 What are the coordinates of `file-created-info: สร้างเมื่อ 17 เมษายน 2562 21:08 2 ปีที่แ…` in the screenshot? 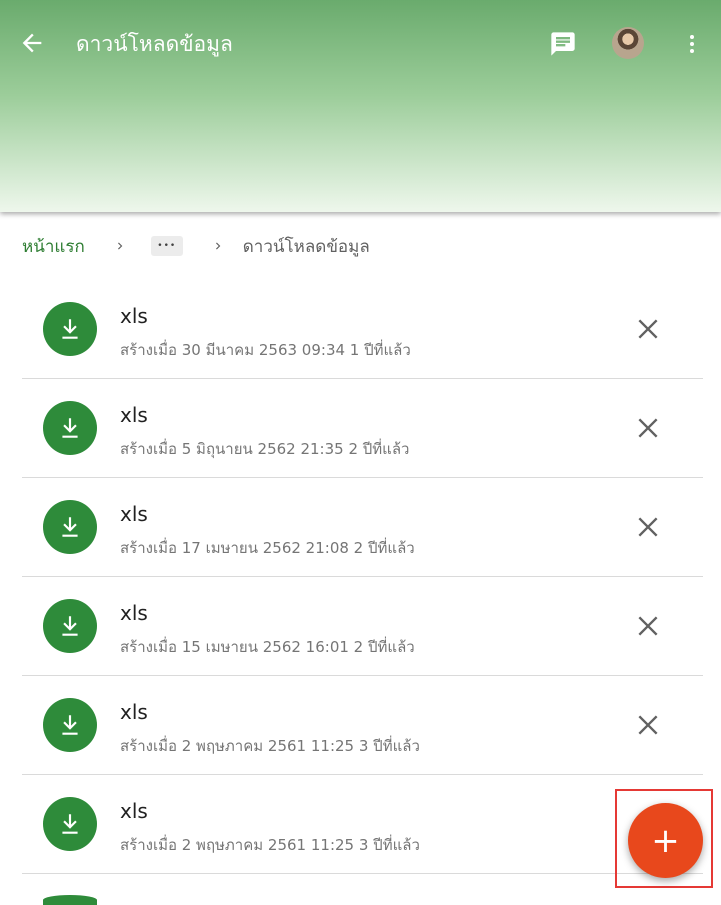 It's located at (267, 548).